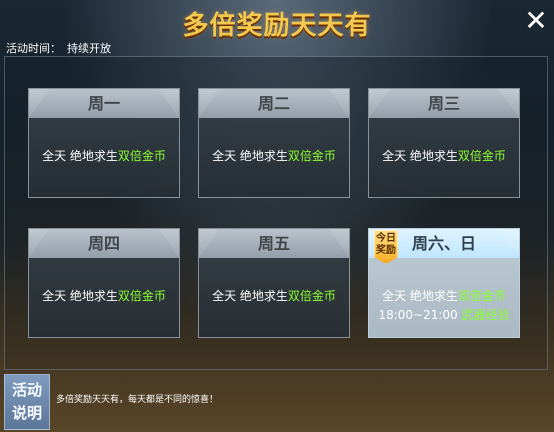  What do you see at coordinates (26, 390) in the screenshot?
I see `activity-info-button-line1: 活动` at bounding box center [26, 390].